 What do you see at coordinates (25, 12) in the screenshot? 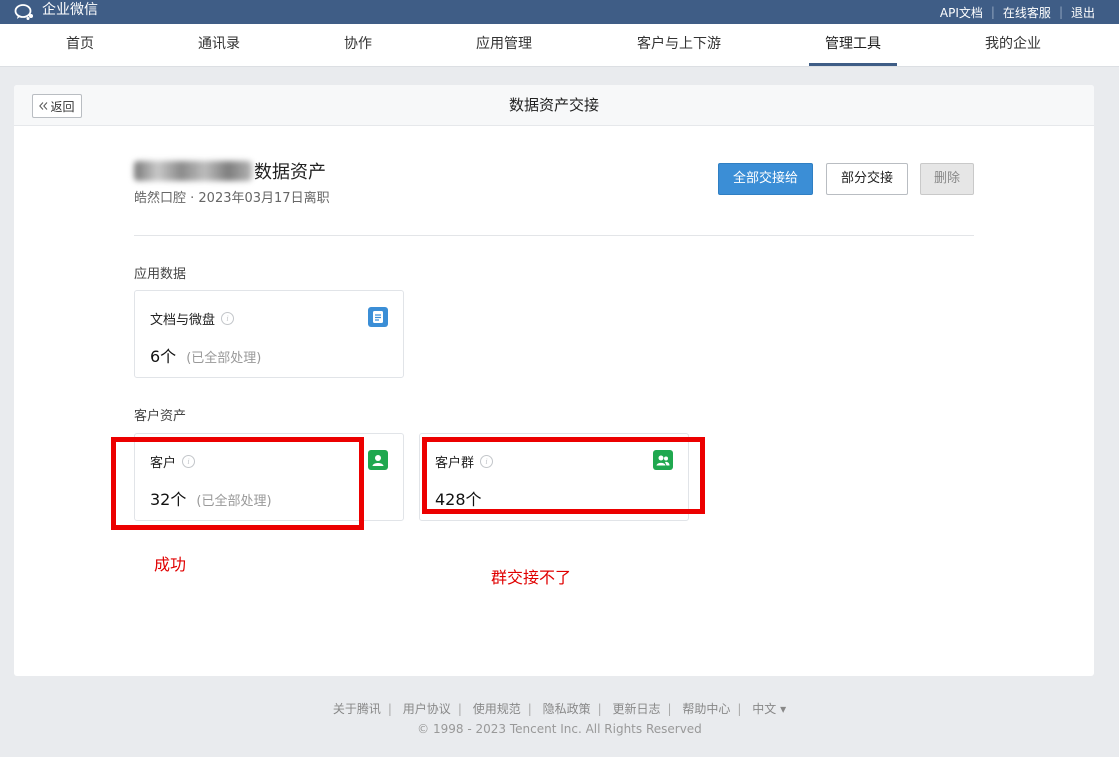
I see `wework-logo-icon` at bounding box center [25, 12].